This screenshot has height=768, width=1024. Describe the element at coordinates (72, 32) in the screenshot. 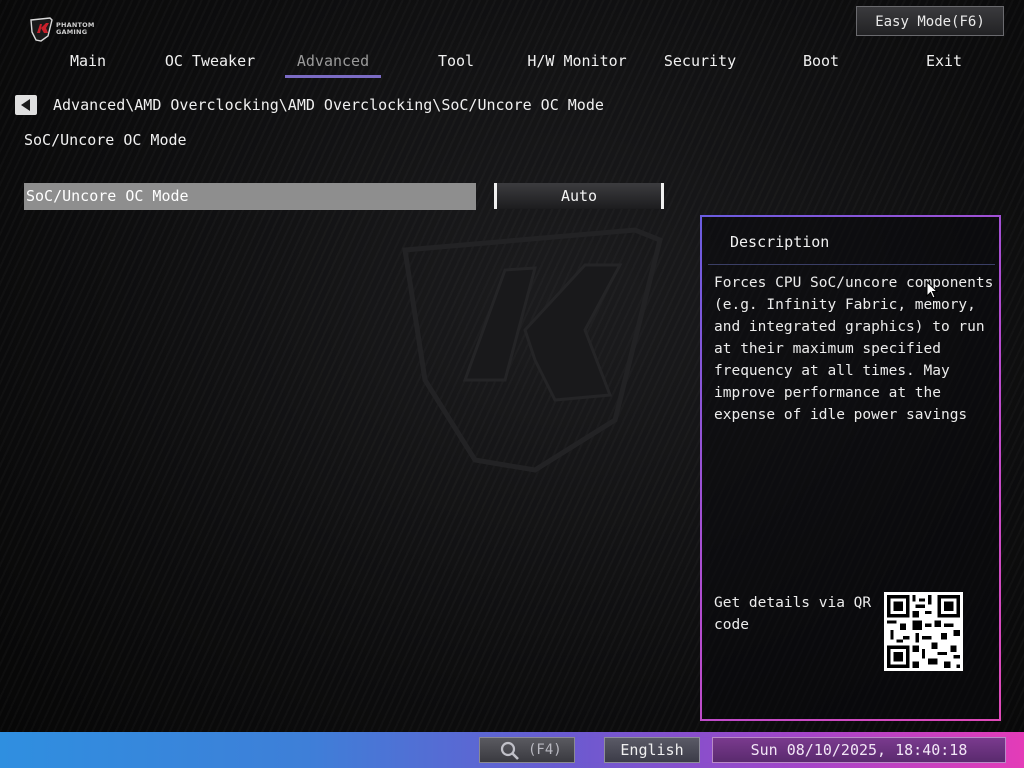

I see `brand-line2: GAMING` at that location.